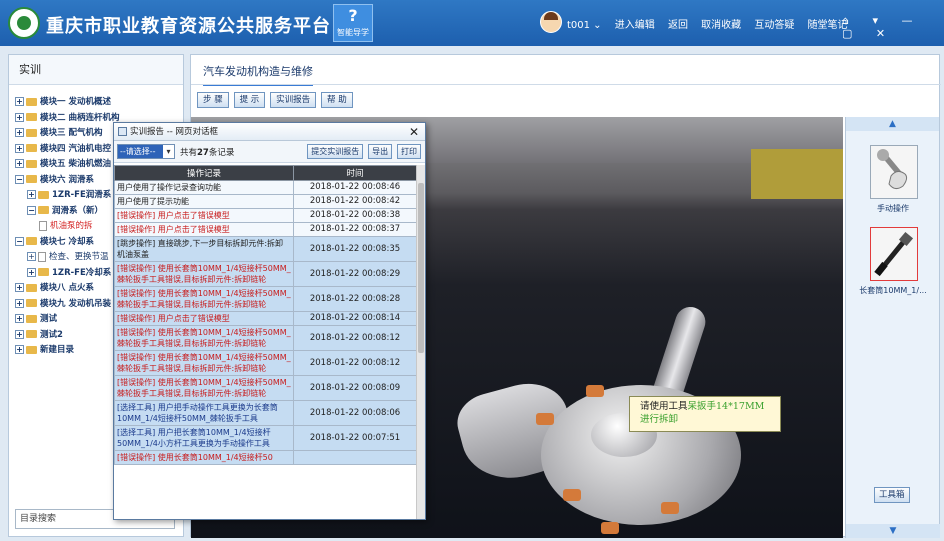 The height and width of the screenshot is (541, 944). I want to click on sidebar-item-label: 模块三 配气机构, so click(71, 133).